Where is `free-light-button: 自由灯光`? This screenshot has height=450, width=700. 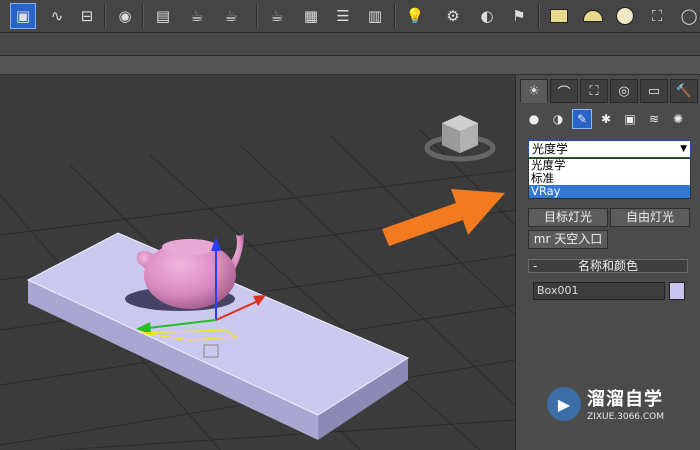
free-light-button: 自由灯光 is located at coordinates (650, 217).